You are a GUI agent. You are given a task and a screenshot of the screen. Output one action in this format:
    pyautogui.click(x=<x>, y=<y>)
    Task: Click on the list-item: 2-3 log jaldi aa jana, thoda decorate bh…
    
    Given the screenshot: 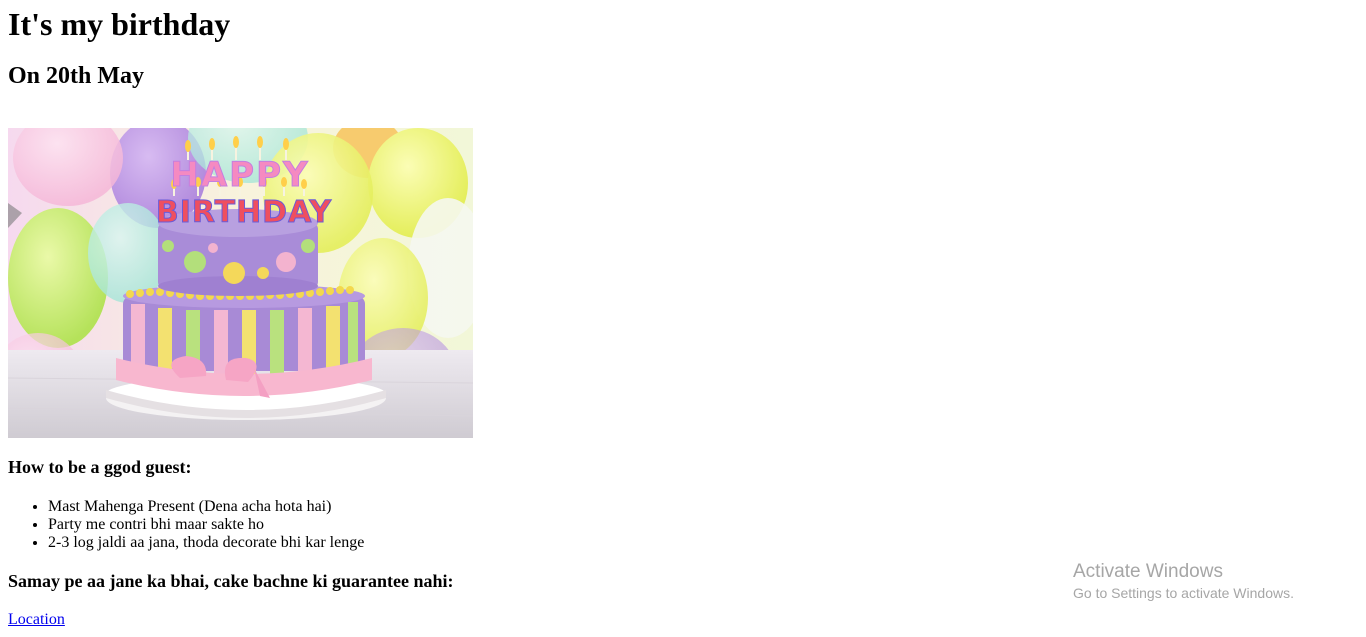 What is the action you would take?
    pyautogui.click(x=206, y=543)
    